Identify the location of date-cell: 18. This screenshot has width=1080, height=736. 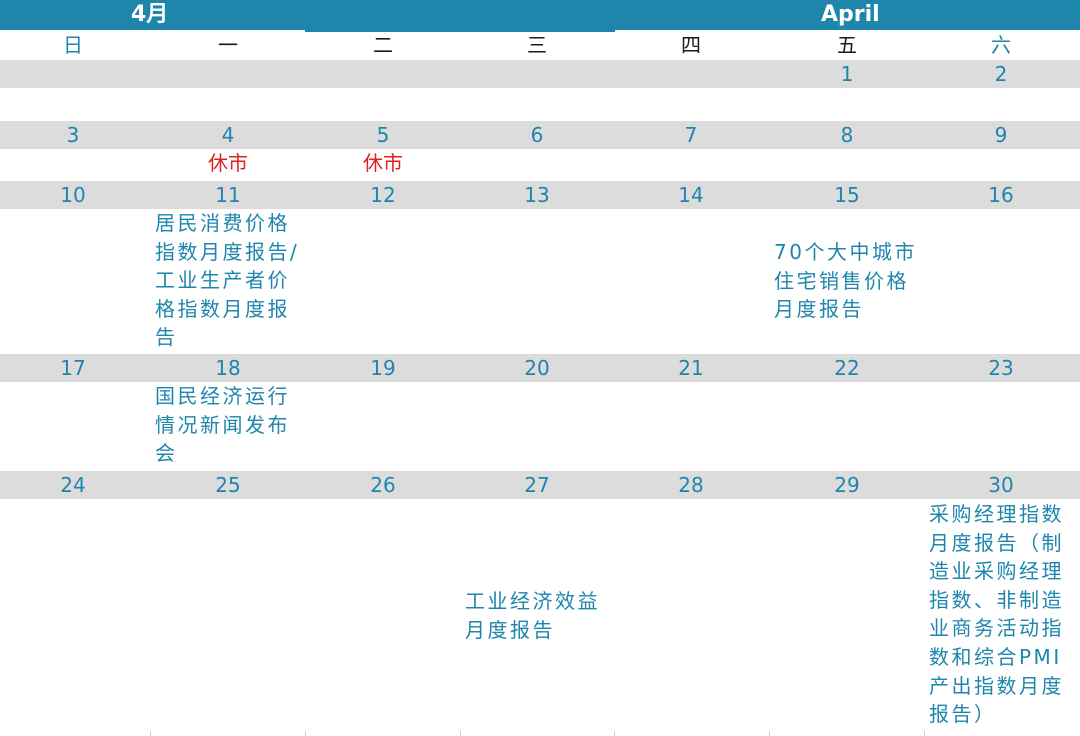
(228, 368).